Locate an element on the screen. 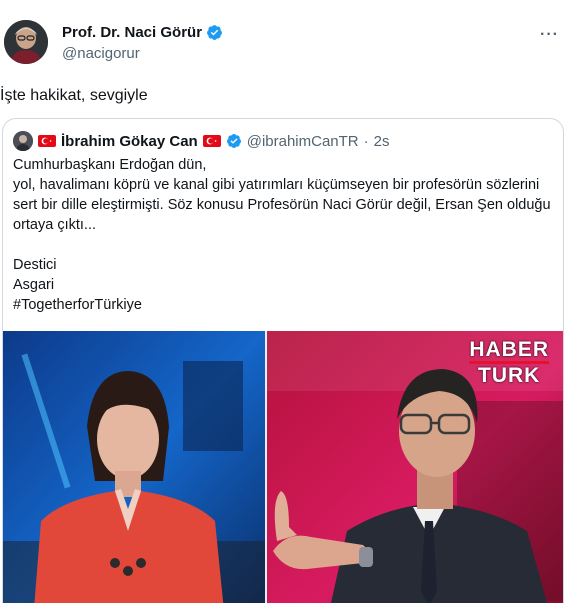 Image resolution: width=565 pixels, height=603 pixels. brand-line-1: HABER is located at coordinates (509, 349).